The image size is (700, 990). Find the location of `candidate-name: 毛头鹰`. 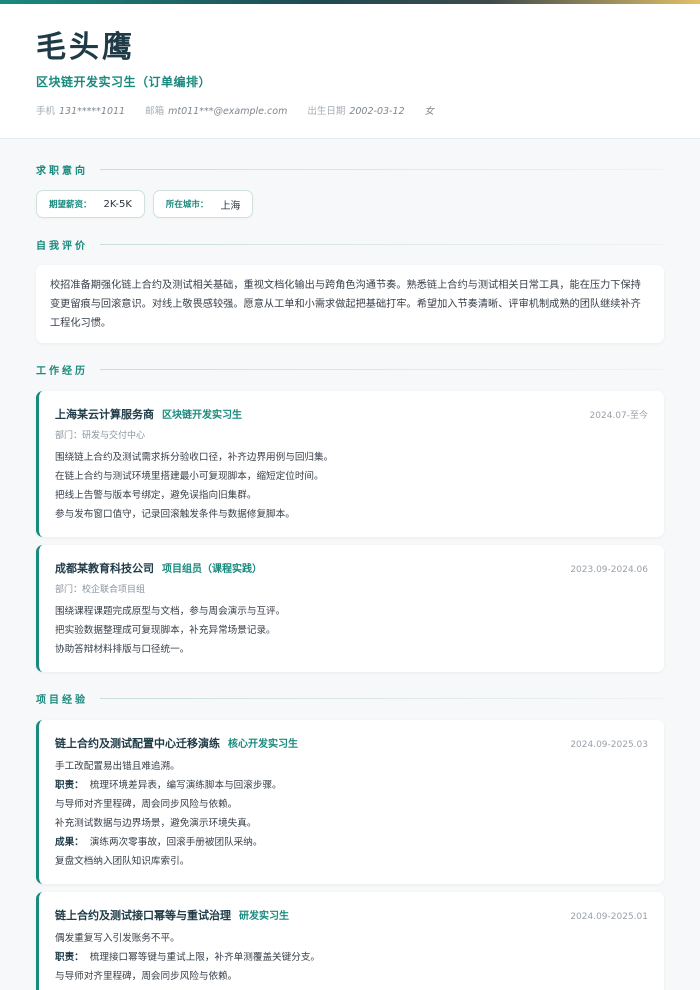

candidate-name: 毛头鹰 is located at coordinates (85, 47).